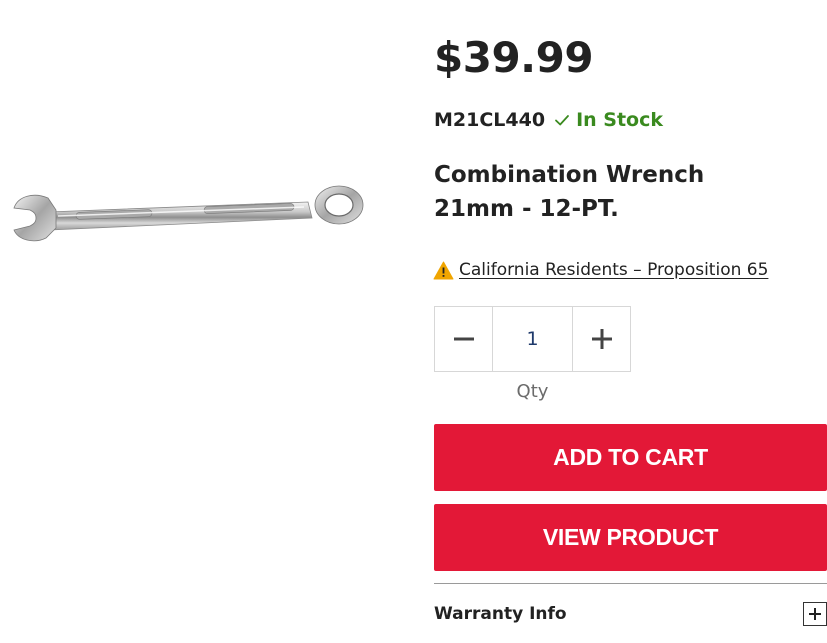 This screenshot has width=827, height=643. I want to click on quantity-stepper, so click(532, 339).